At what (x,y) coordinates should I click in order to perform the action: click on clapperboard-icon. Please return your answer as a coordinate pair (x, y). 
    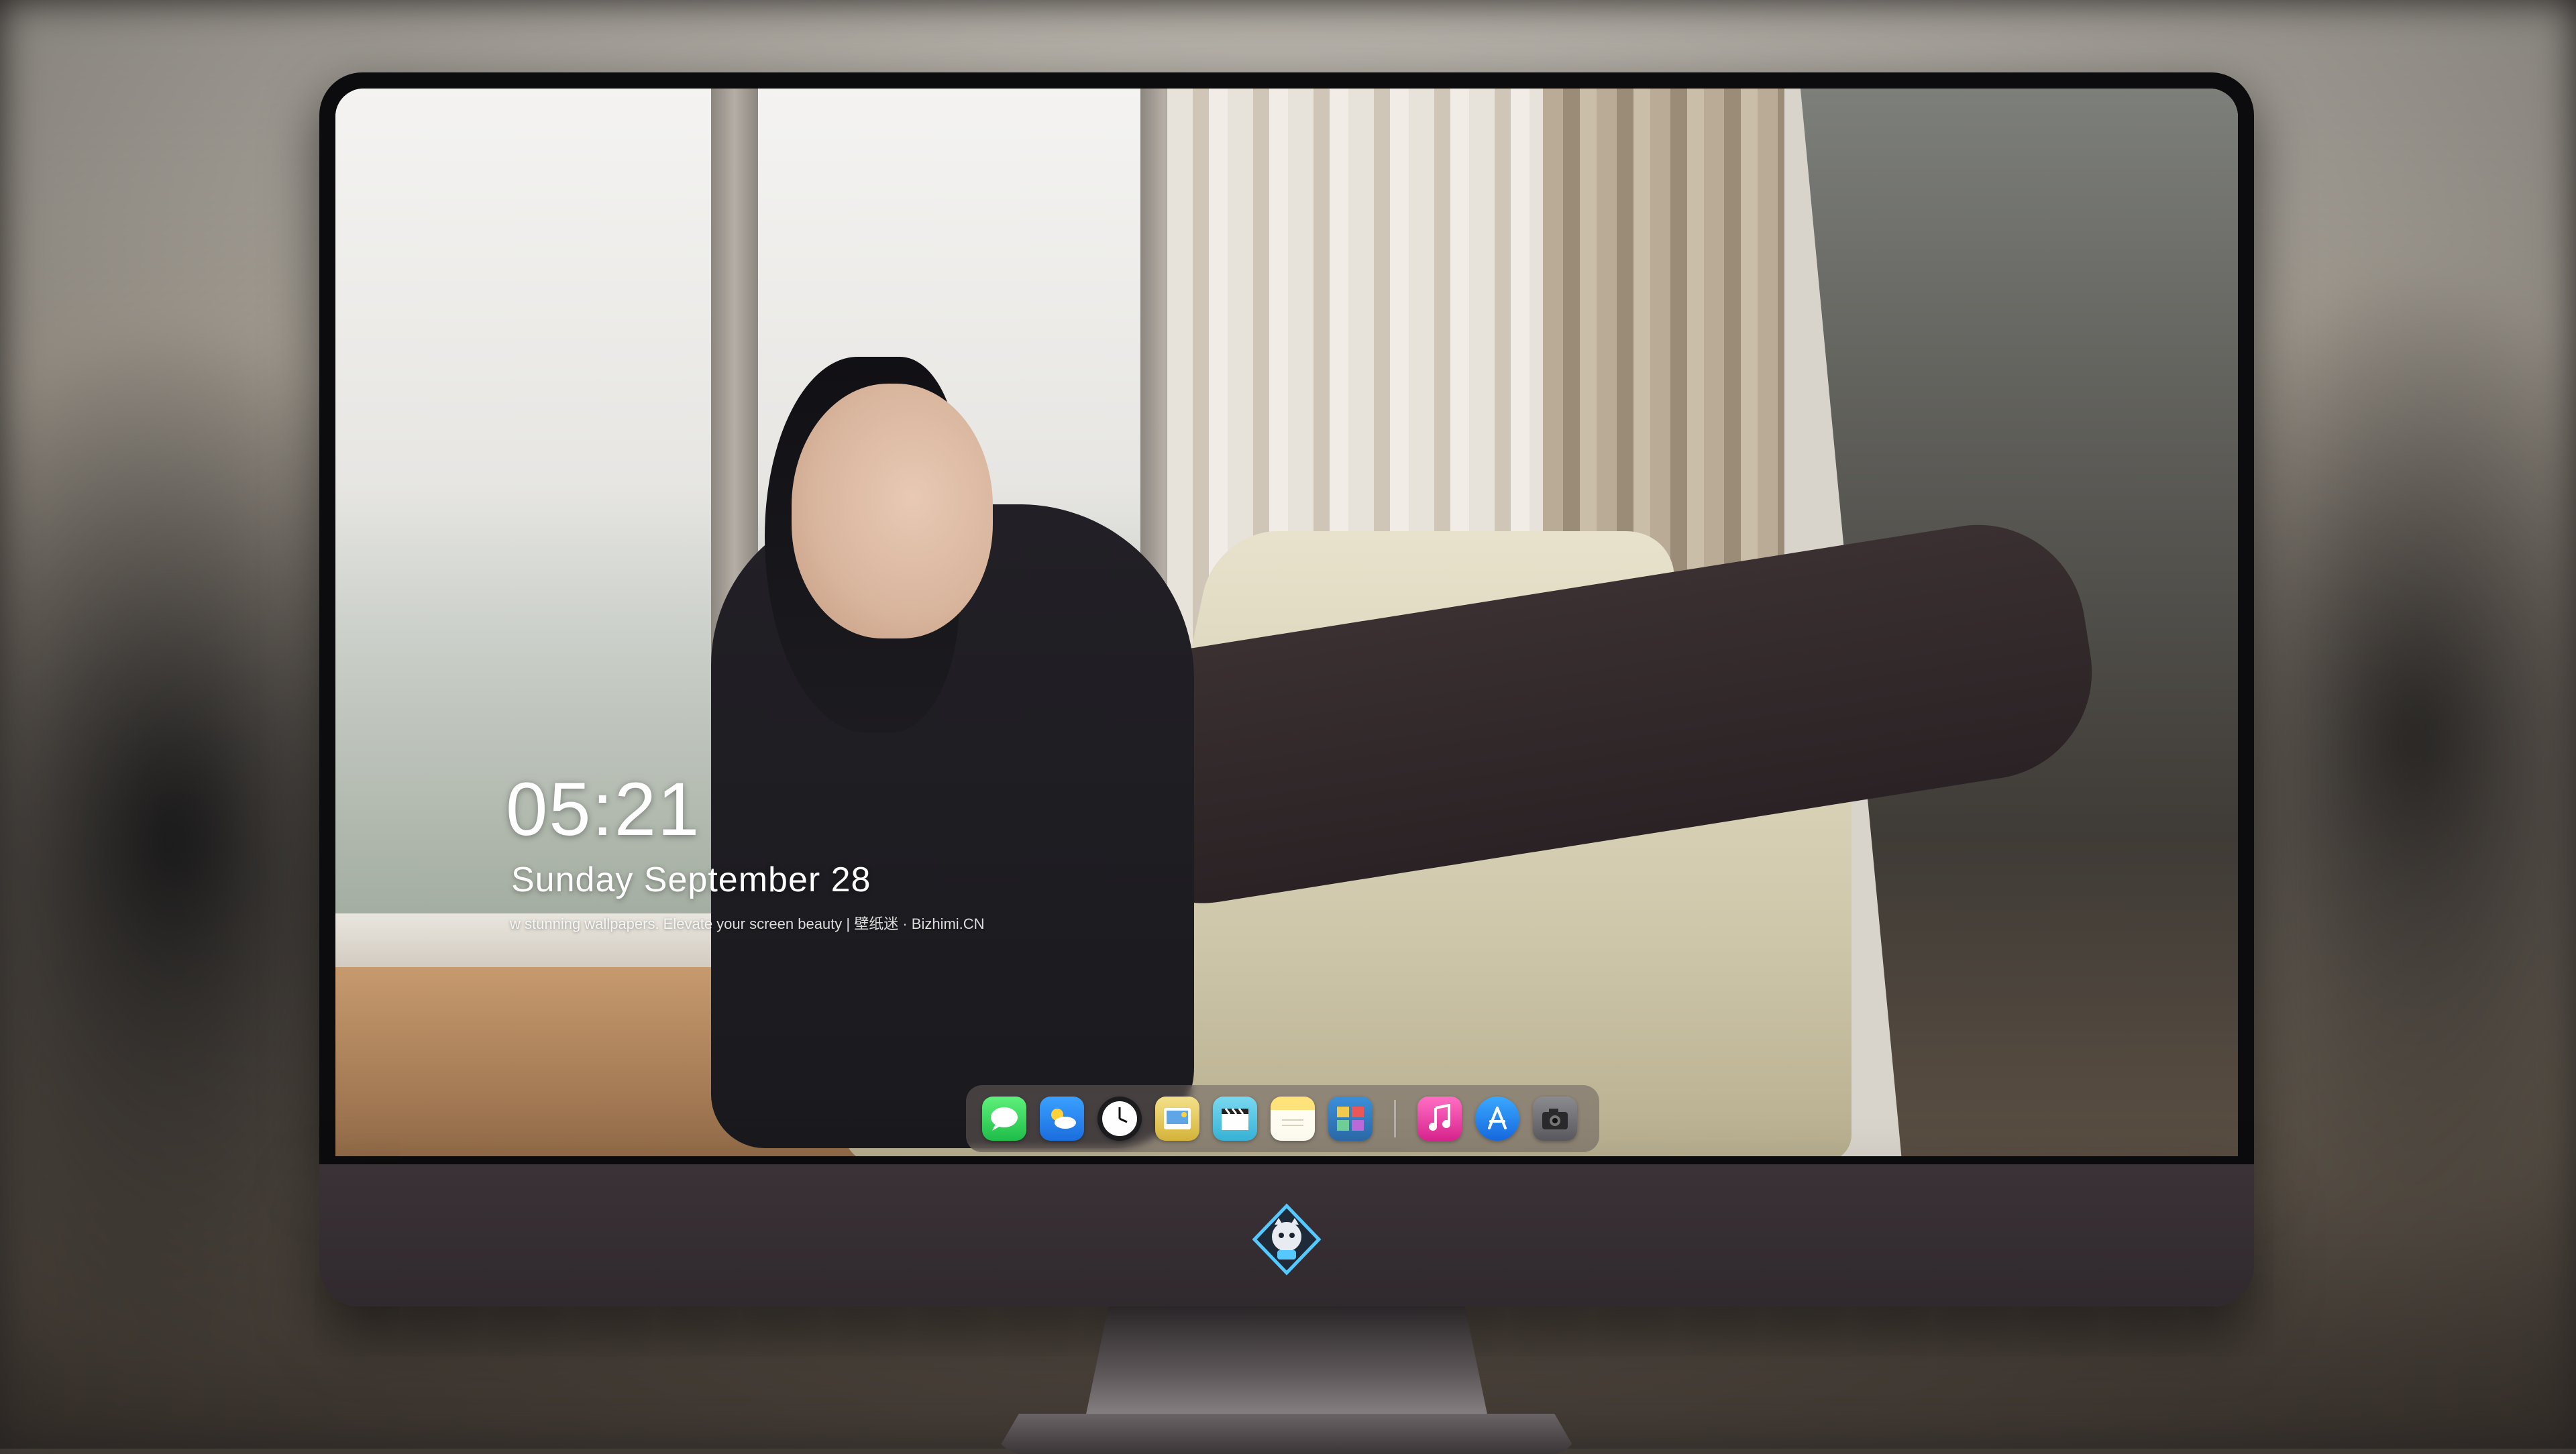
    Looking at the image, I should click on (1235, 1119).